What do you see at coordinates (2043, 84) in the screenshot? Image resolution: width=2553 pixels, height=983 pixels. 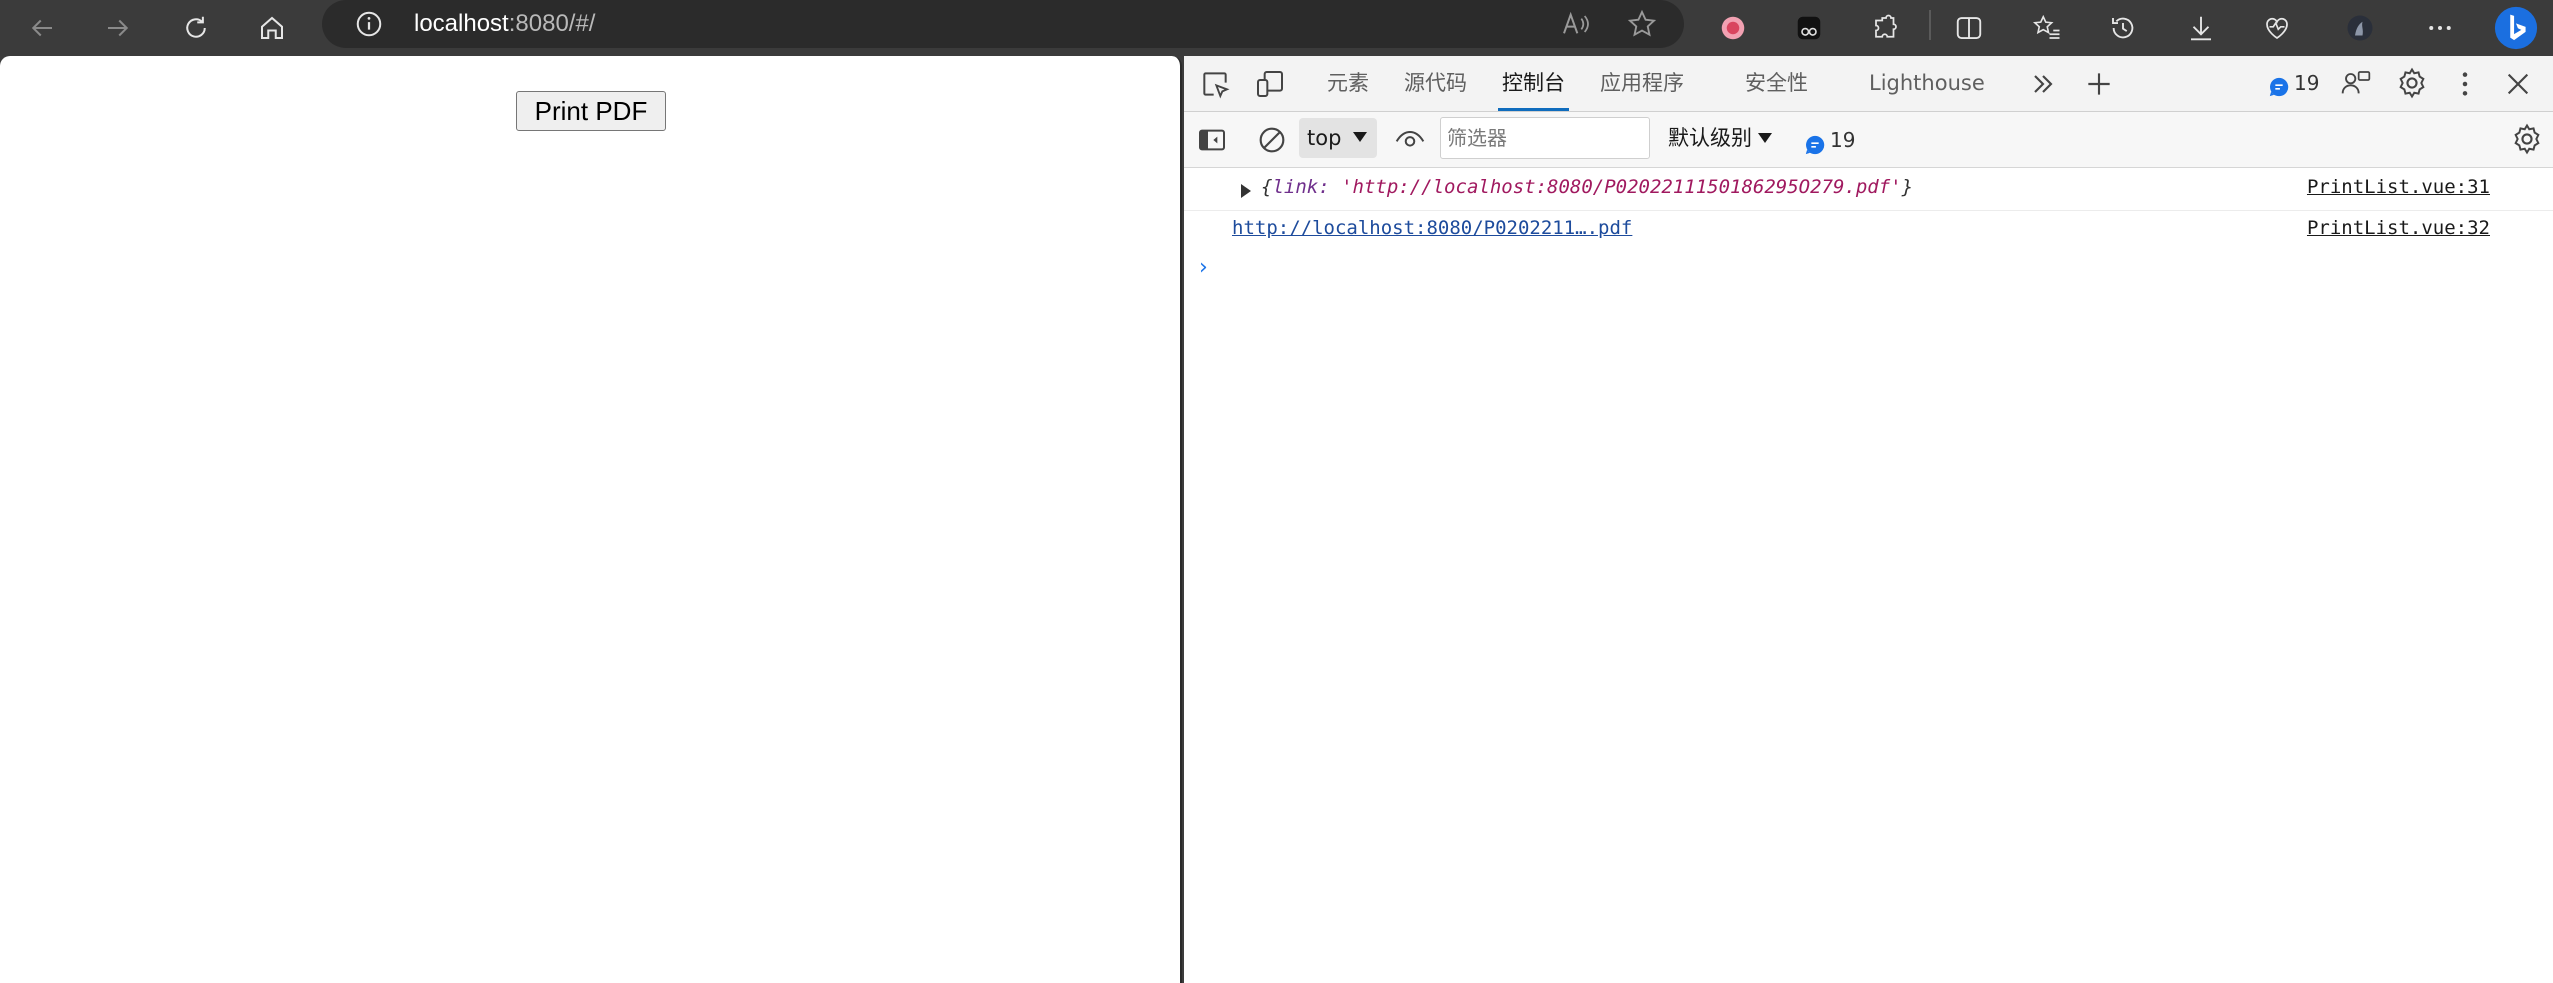 I see `more-tabs-icon` at bounding box center [2043, 84].